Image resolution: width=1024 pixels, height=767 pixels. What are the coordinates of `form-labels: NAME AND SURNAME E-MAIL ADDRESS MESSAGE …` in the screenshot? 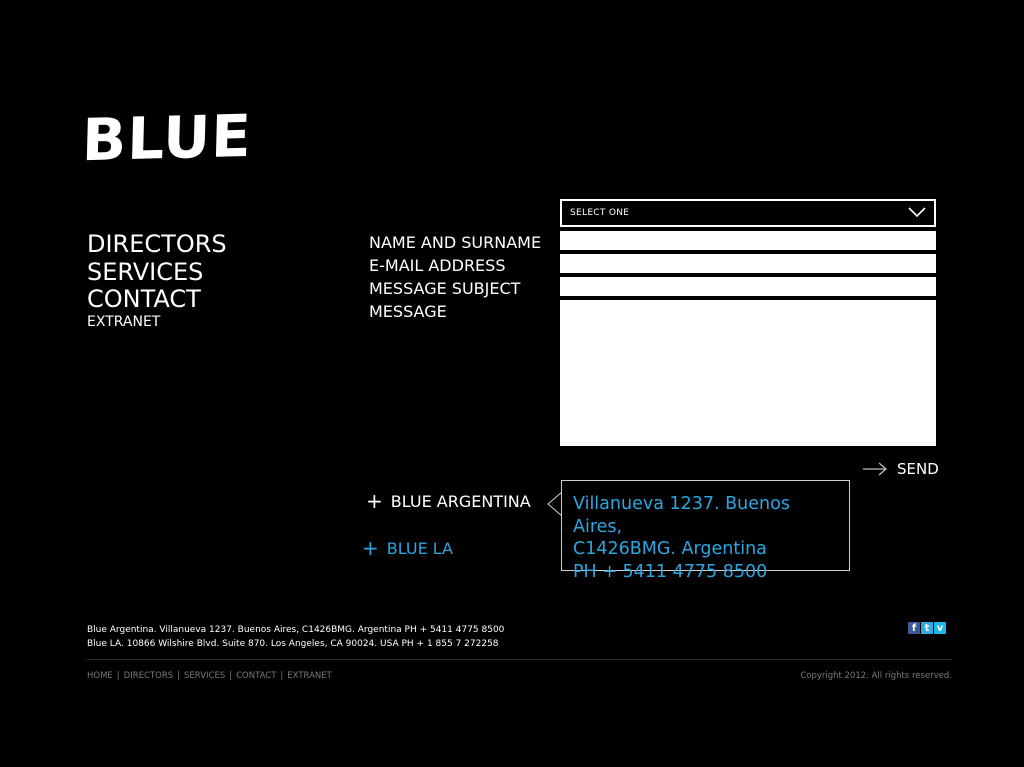 It's located at (455, 277).